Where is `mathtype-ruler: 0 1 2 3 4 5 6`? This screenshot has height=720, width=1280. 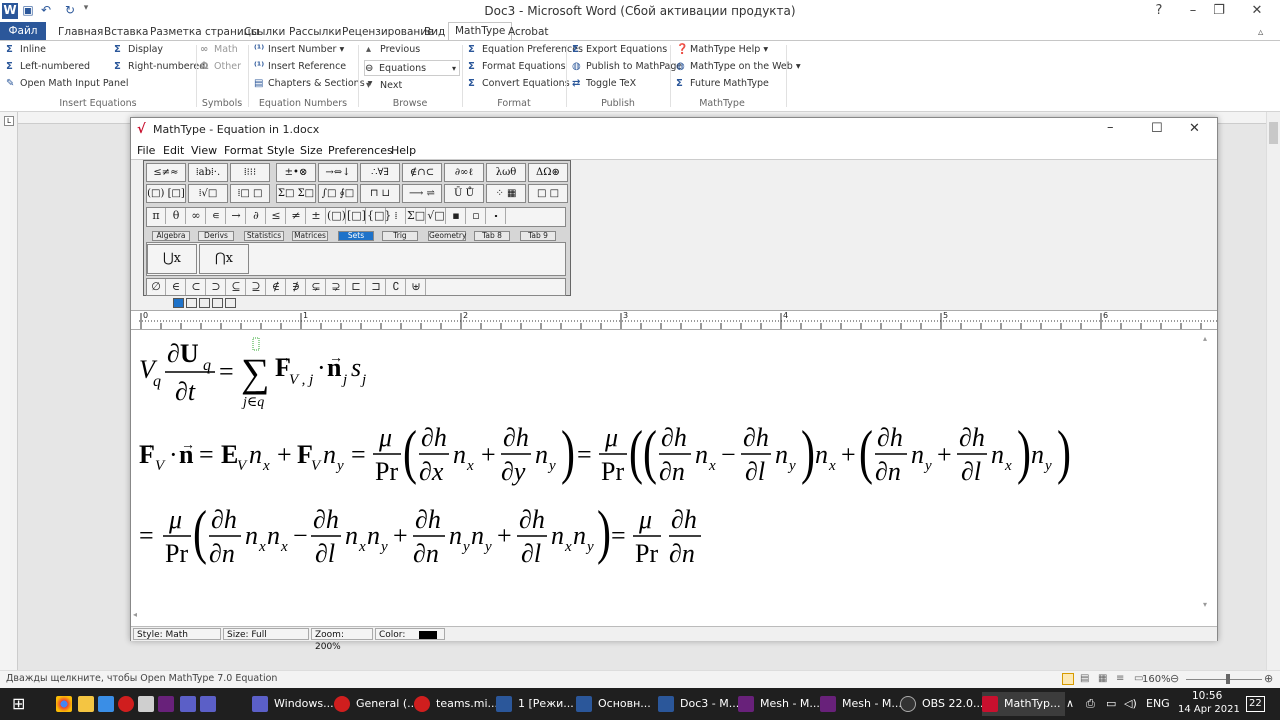 mathtype-ruler: 0 1 2 3 4 5 6 is located at coordinates (674, 320).